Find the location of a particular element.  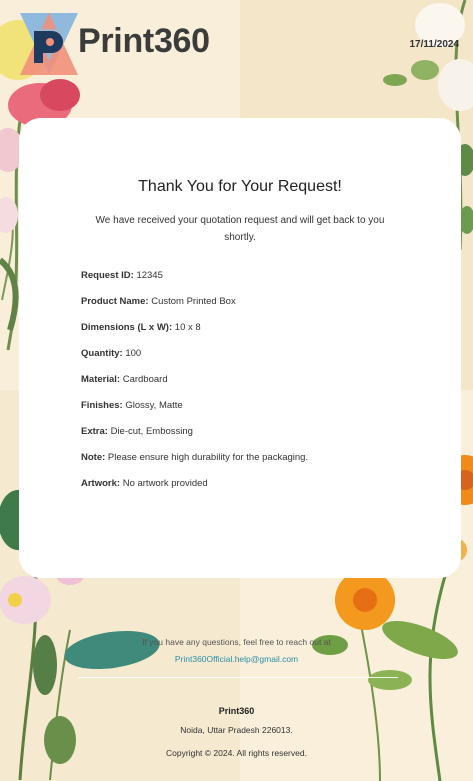

print360-logo-icon is located at coordinates (49, 44).